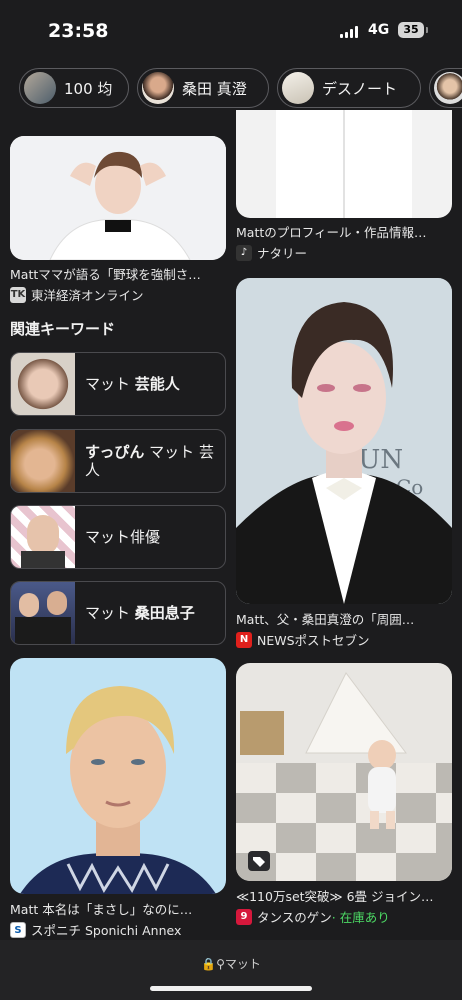 Image resolution: width=462 pixels, height=1000 pixels. What do you see at coordinates (18, 294) in the screenshot?
I see `toyo-keizai-icon: TK` at bounding box center [18, 294].